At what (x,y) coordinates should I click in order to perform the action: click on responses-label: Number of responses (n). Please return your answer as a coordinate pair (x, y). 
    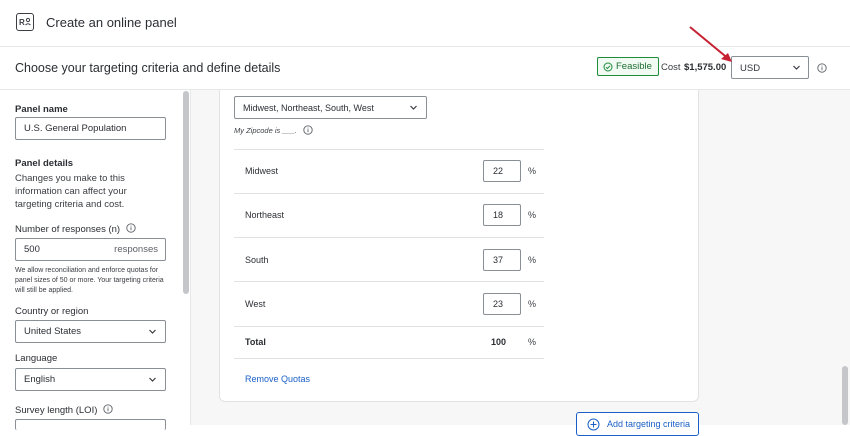
    Looking at the image, I should click on (75, 229).